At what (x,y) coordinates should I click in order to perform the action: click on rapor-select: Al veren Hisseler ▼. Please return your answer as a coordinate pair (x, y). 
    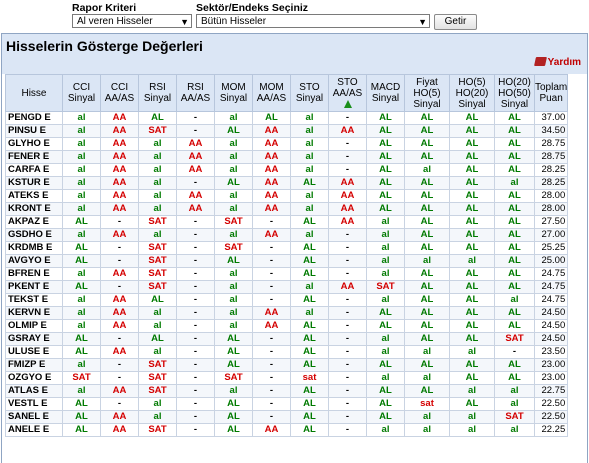
    Looking at the image, I should click on (132, 21).